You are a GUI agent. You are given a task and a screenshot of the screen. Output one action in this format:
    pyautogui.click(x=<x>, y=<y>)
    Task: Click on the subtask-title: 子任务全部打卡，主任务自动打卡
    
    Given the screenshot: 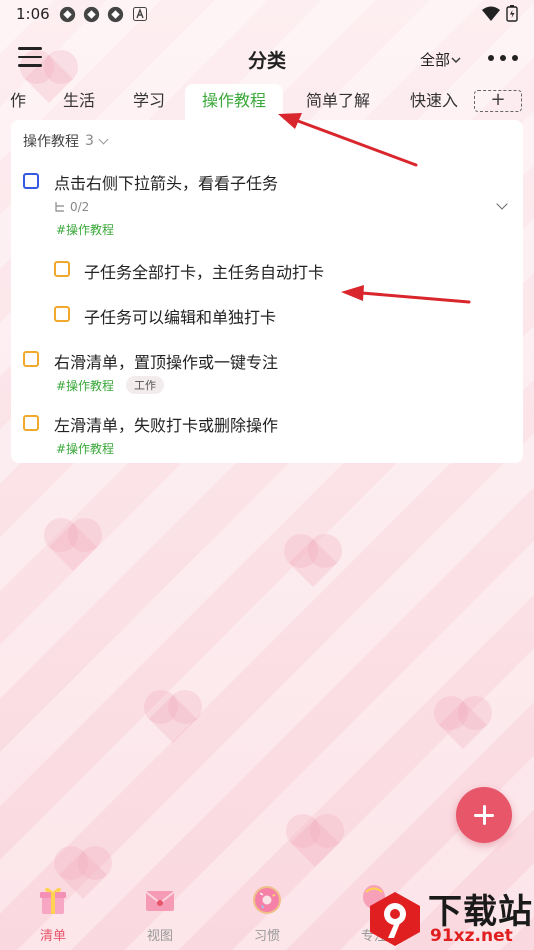 What is the action you would take?
    pyautogui.click(x=204, y=272)
    